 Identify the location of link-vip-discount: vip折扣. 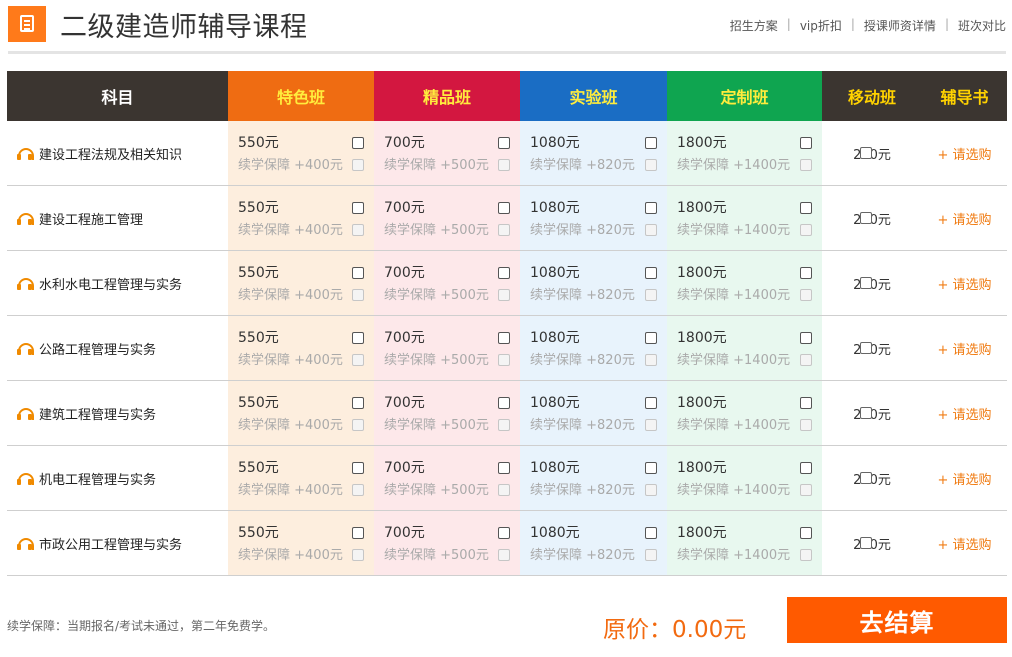
(821, 25).